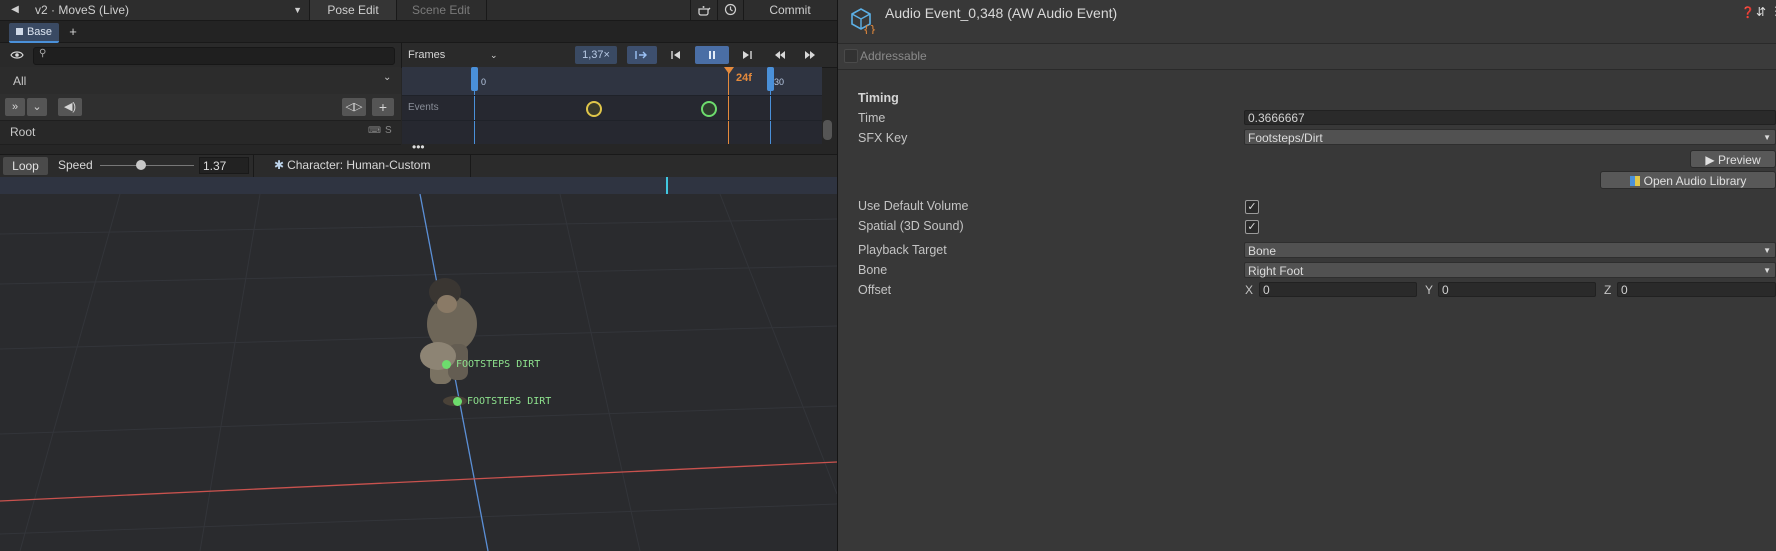 This screenshot has height=551, width=1776. Describe the element at coordinates (484, 82) in the screenshot. I see `ruler-start-label: 0` at that location.